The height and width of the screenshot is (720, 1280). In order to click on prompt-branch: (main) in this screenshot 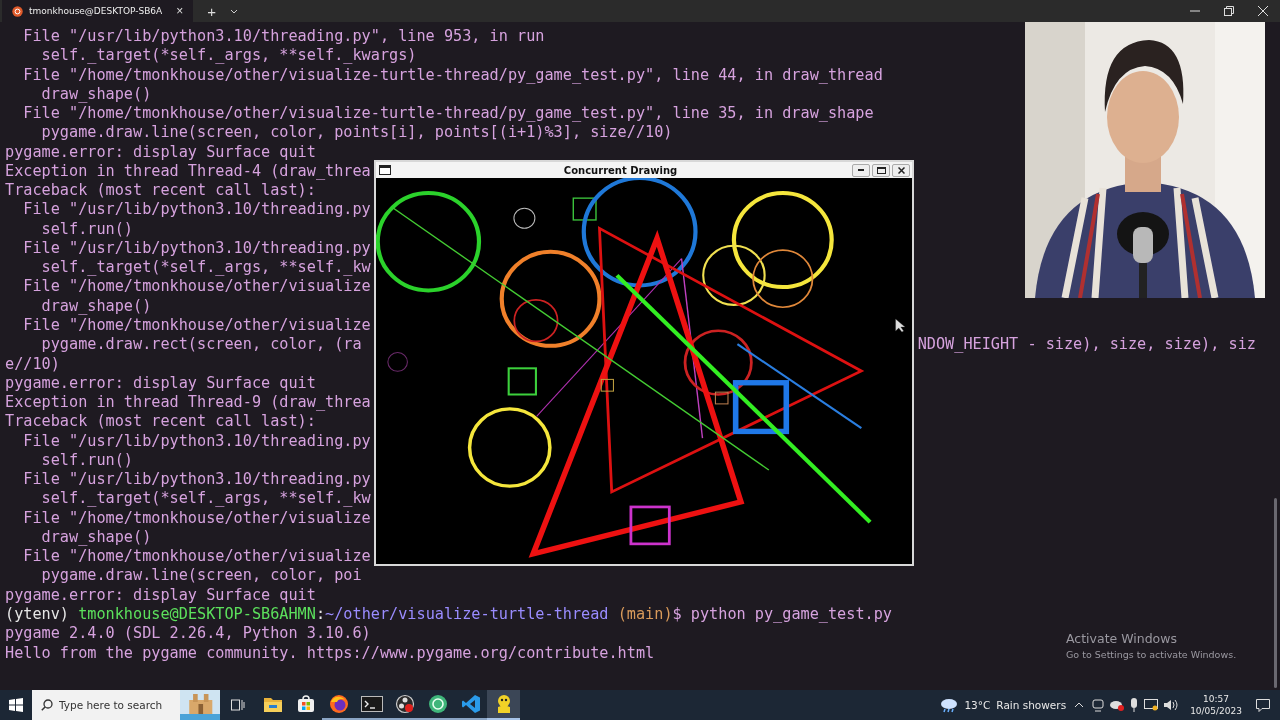, I will do `click(644, 614)`.